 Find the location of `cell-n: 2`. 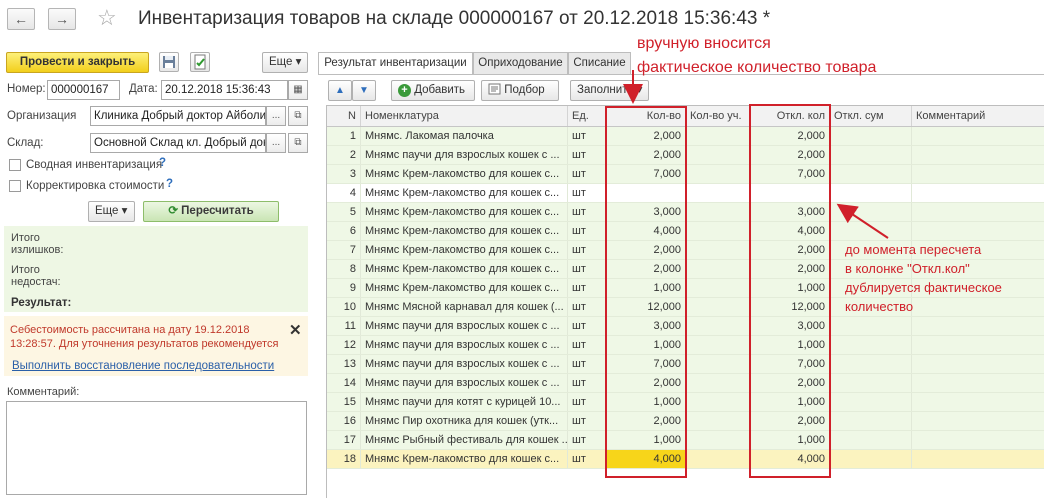

cell-n: 2 is located at coordinates (344, 155).